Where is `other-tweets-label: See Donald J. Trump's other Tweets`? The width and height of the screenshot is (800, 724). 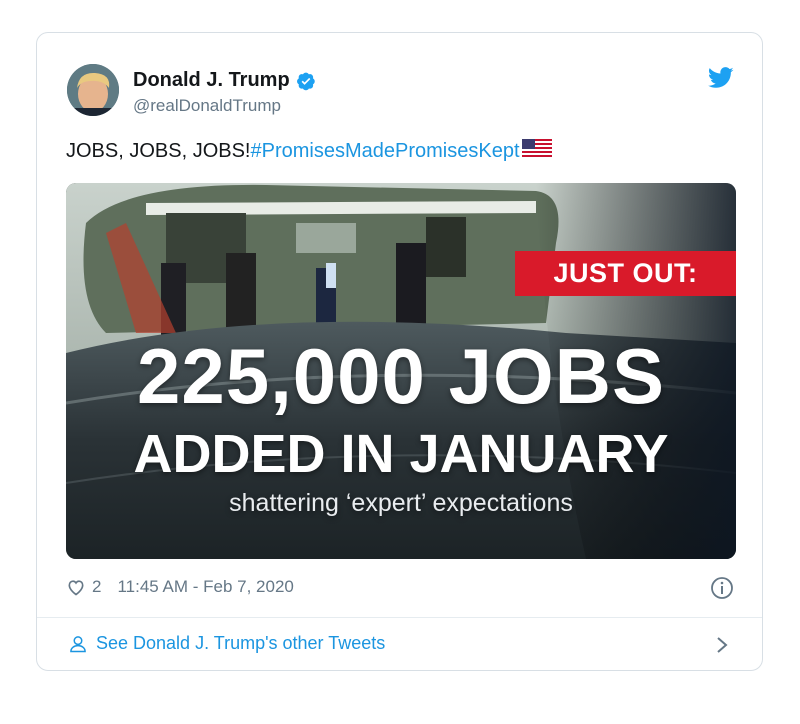
other-tweets-label: See Donald J. Trump's other Tweets is located at coordinates (240, 643).